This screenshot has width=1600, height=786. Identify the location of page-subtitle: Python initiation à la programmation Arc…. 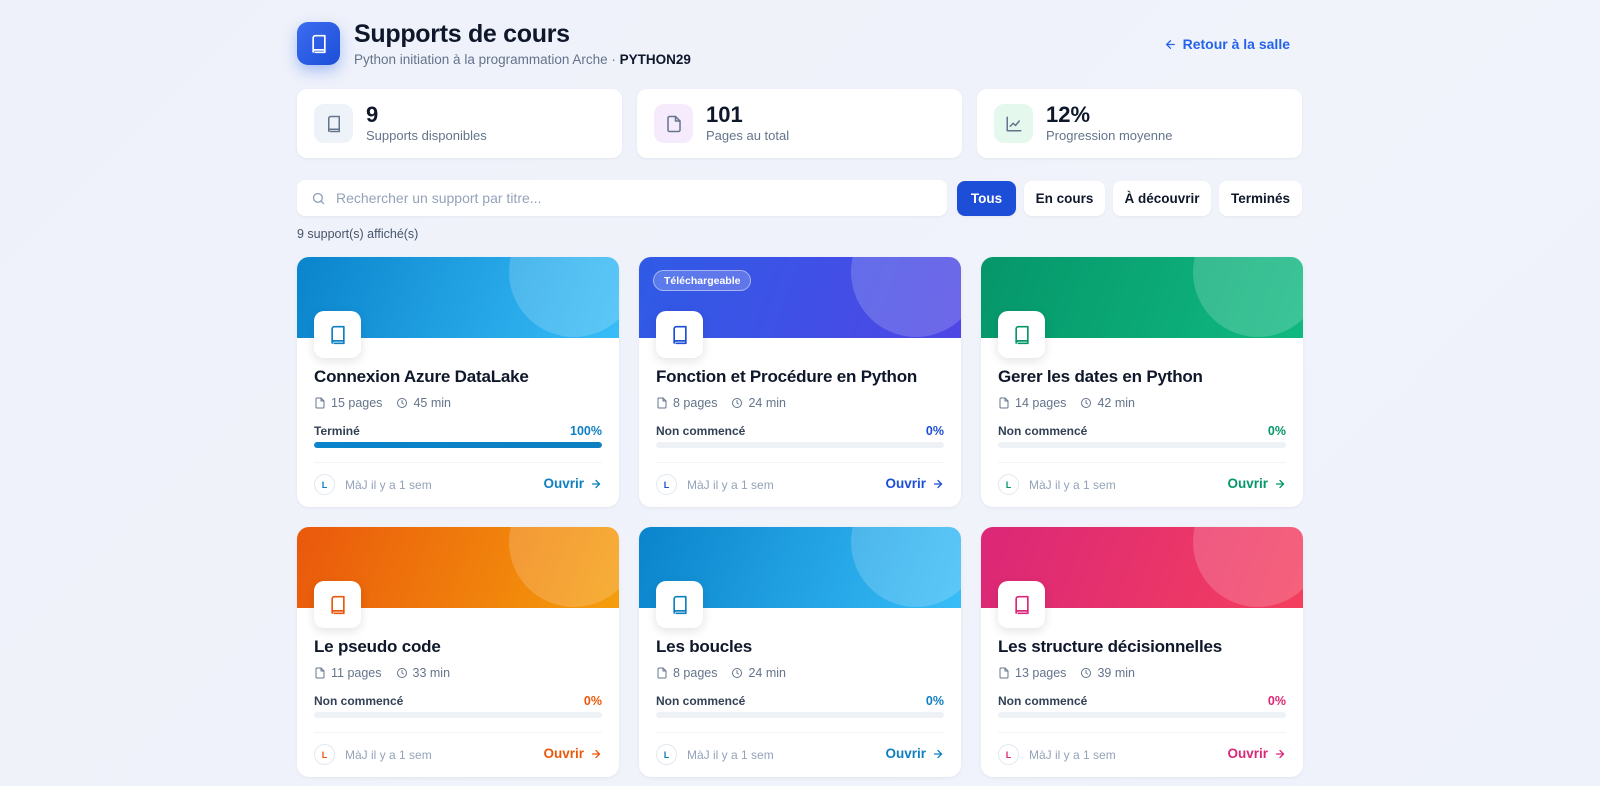
(522, 59).